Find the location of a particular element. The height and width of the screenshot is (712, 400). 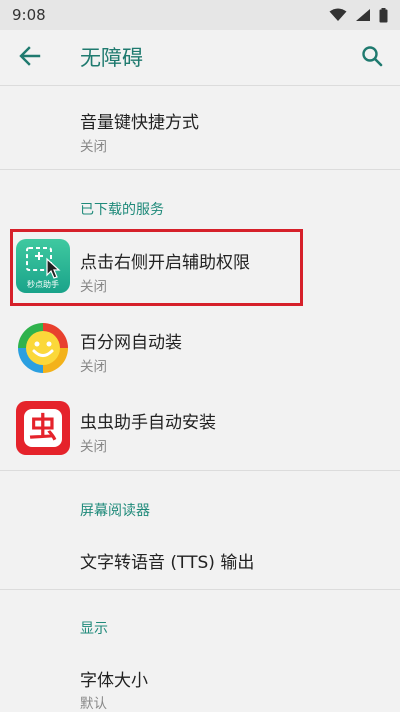

app-bar: 无障碍 is located at coordinates (200, 58).